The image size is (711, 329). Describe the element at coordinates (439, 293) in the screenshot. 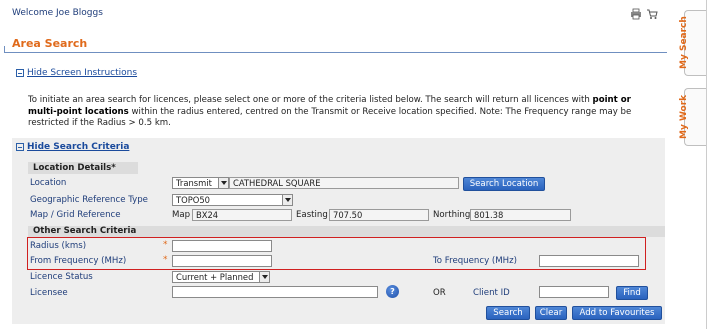

I see `or-label: OR` at that location.